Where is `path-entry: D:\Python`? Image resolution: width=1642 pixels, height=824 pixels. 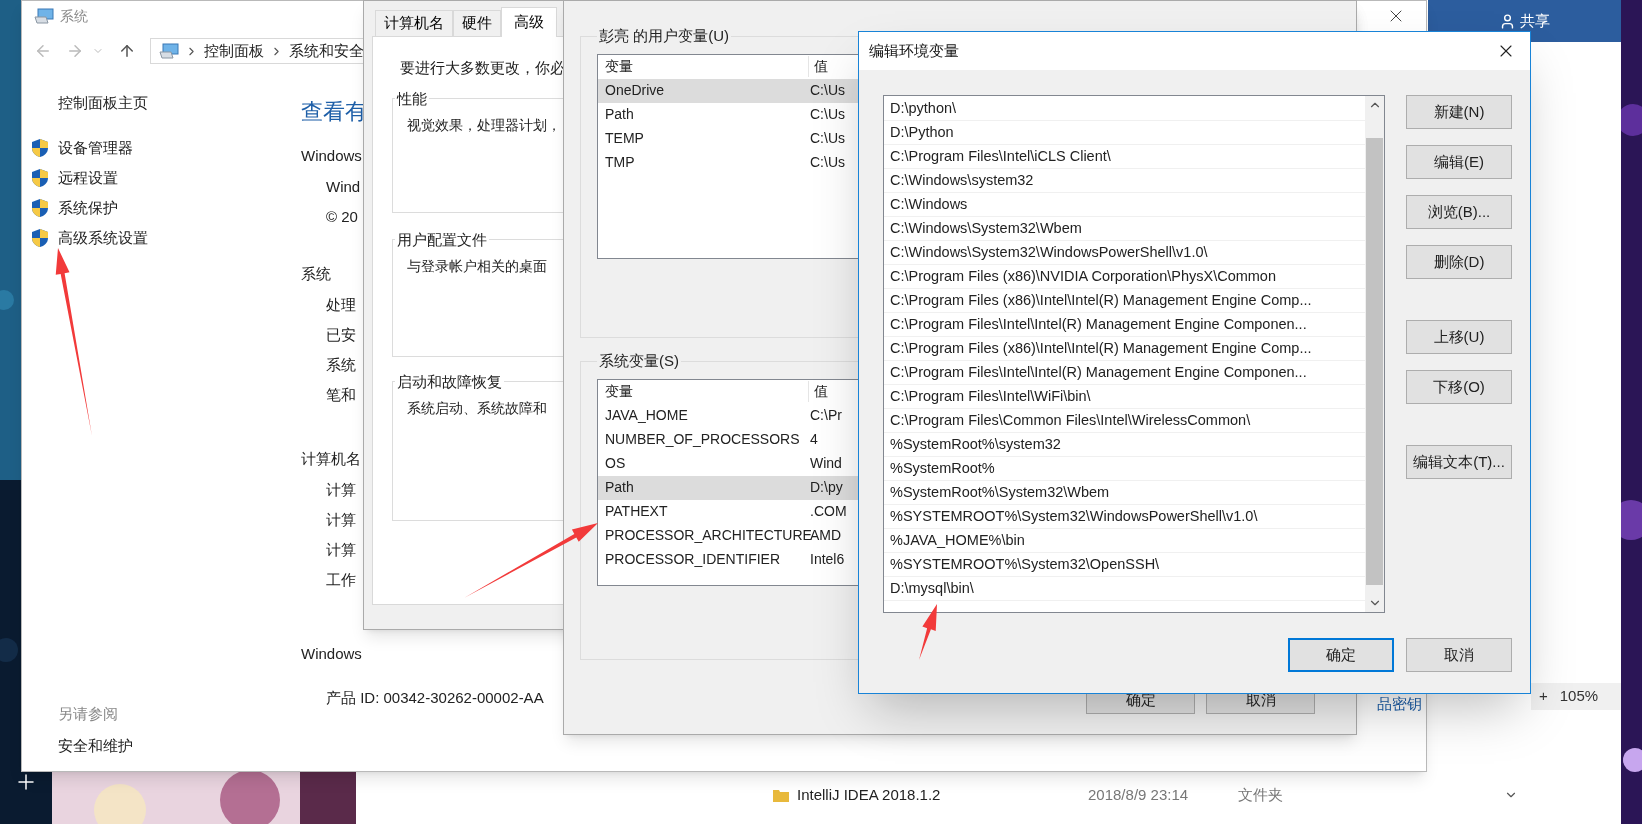
path-entry: D:\Python is located at coordinates (1124, 133).